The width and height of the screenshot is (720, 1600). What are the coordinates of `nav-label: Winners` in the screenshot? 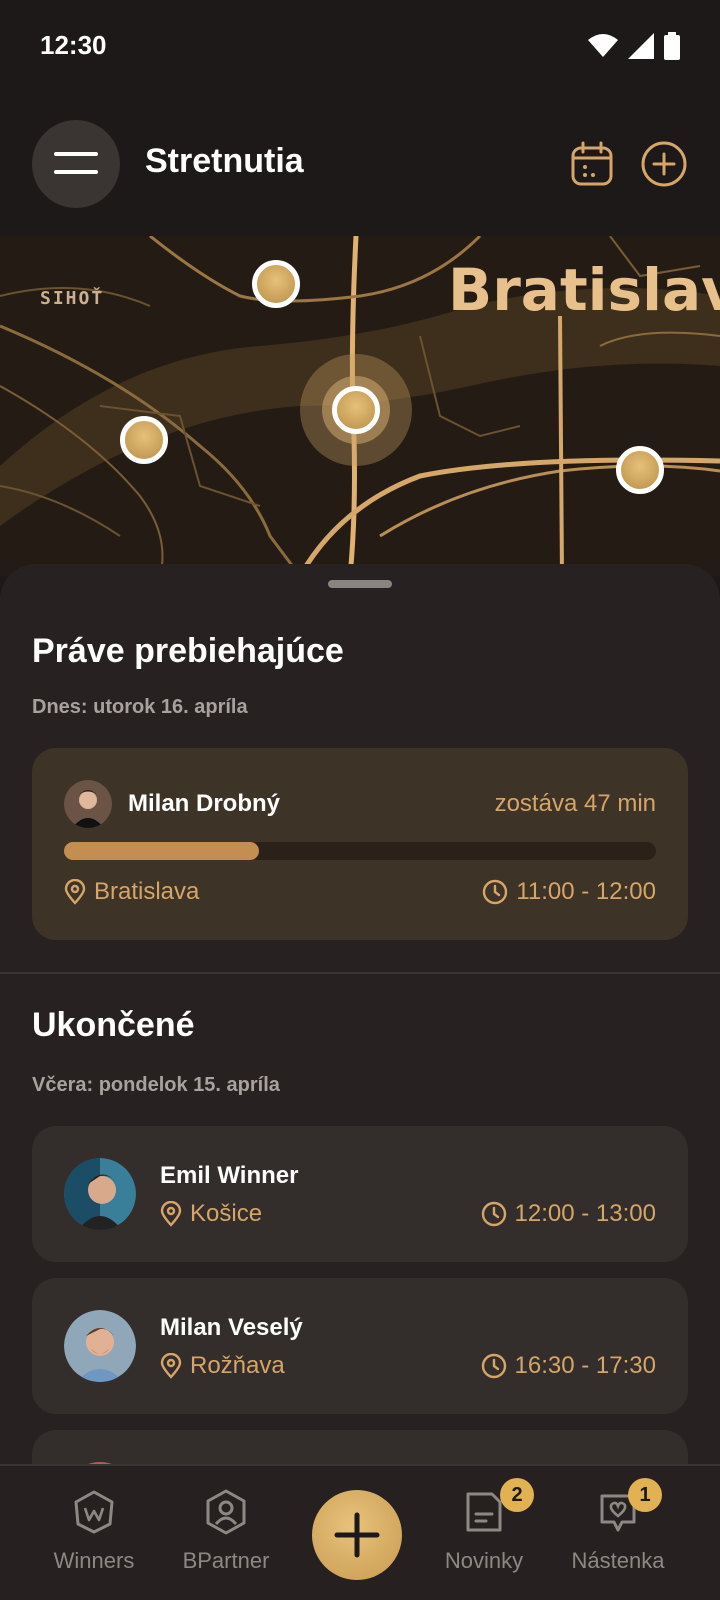 It's located at (94, 1560).